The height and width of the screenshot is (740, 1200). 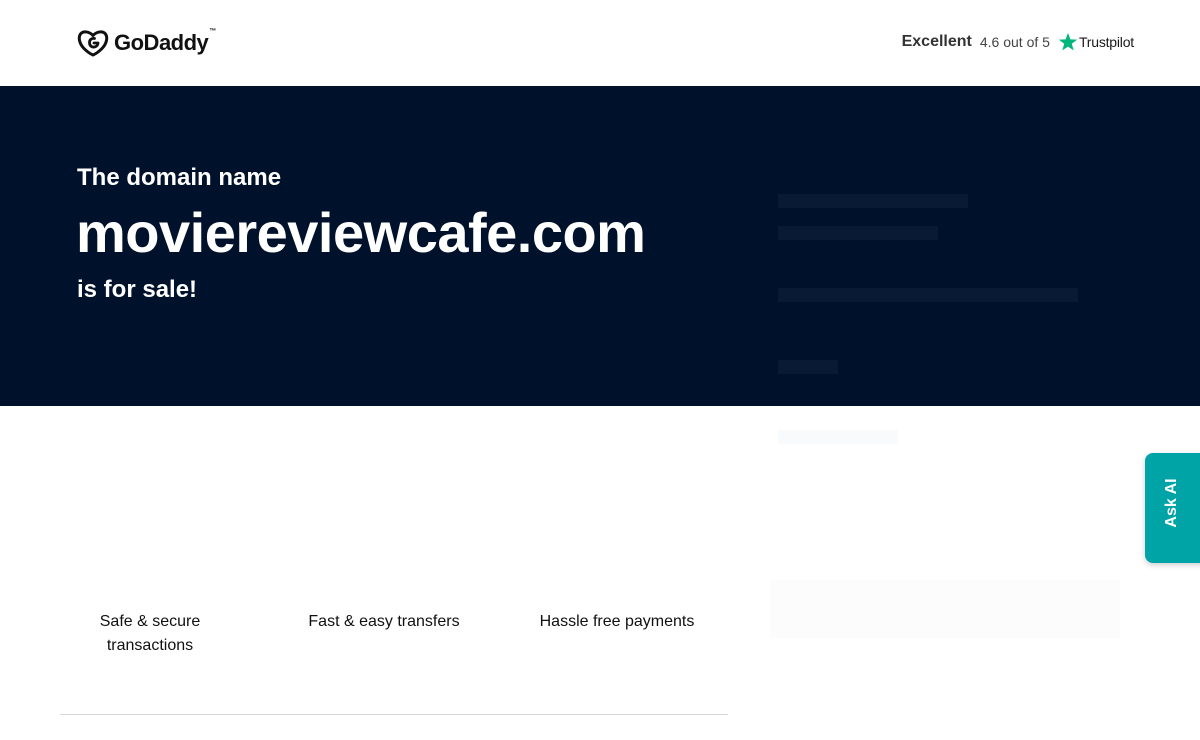 I want to click on trustpilot-star-icon, so click(x=1068, y=42).